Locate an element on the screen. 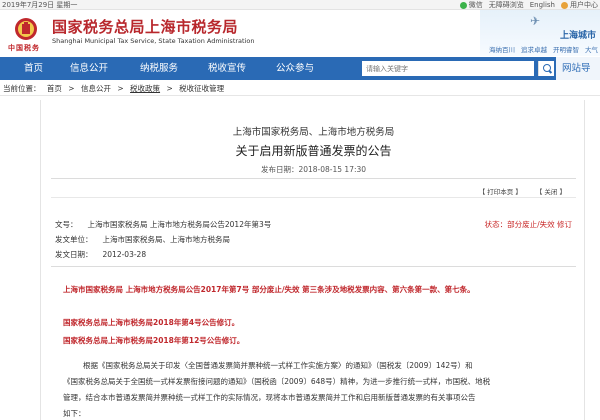 The height and width of the screenshot is (420, 600). nav-tax-service: 纳税服务 is located at coordinates (159, 68).